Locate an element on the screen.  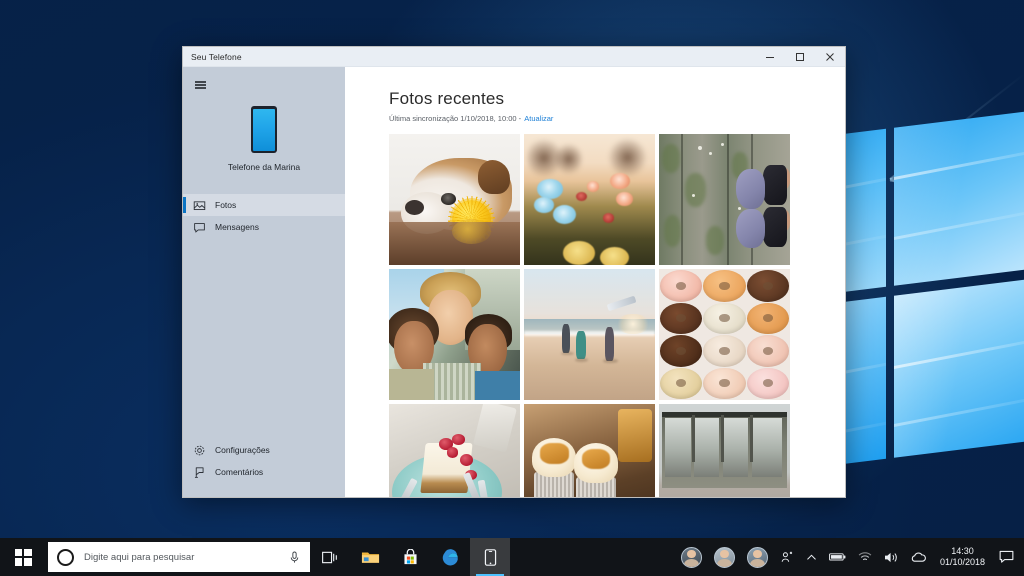
hamburger-icon is located at coordinates (200, 85).